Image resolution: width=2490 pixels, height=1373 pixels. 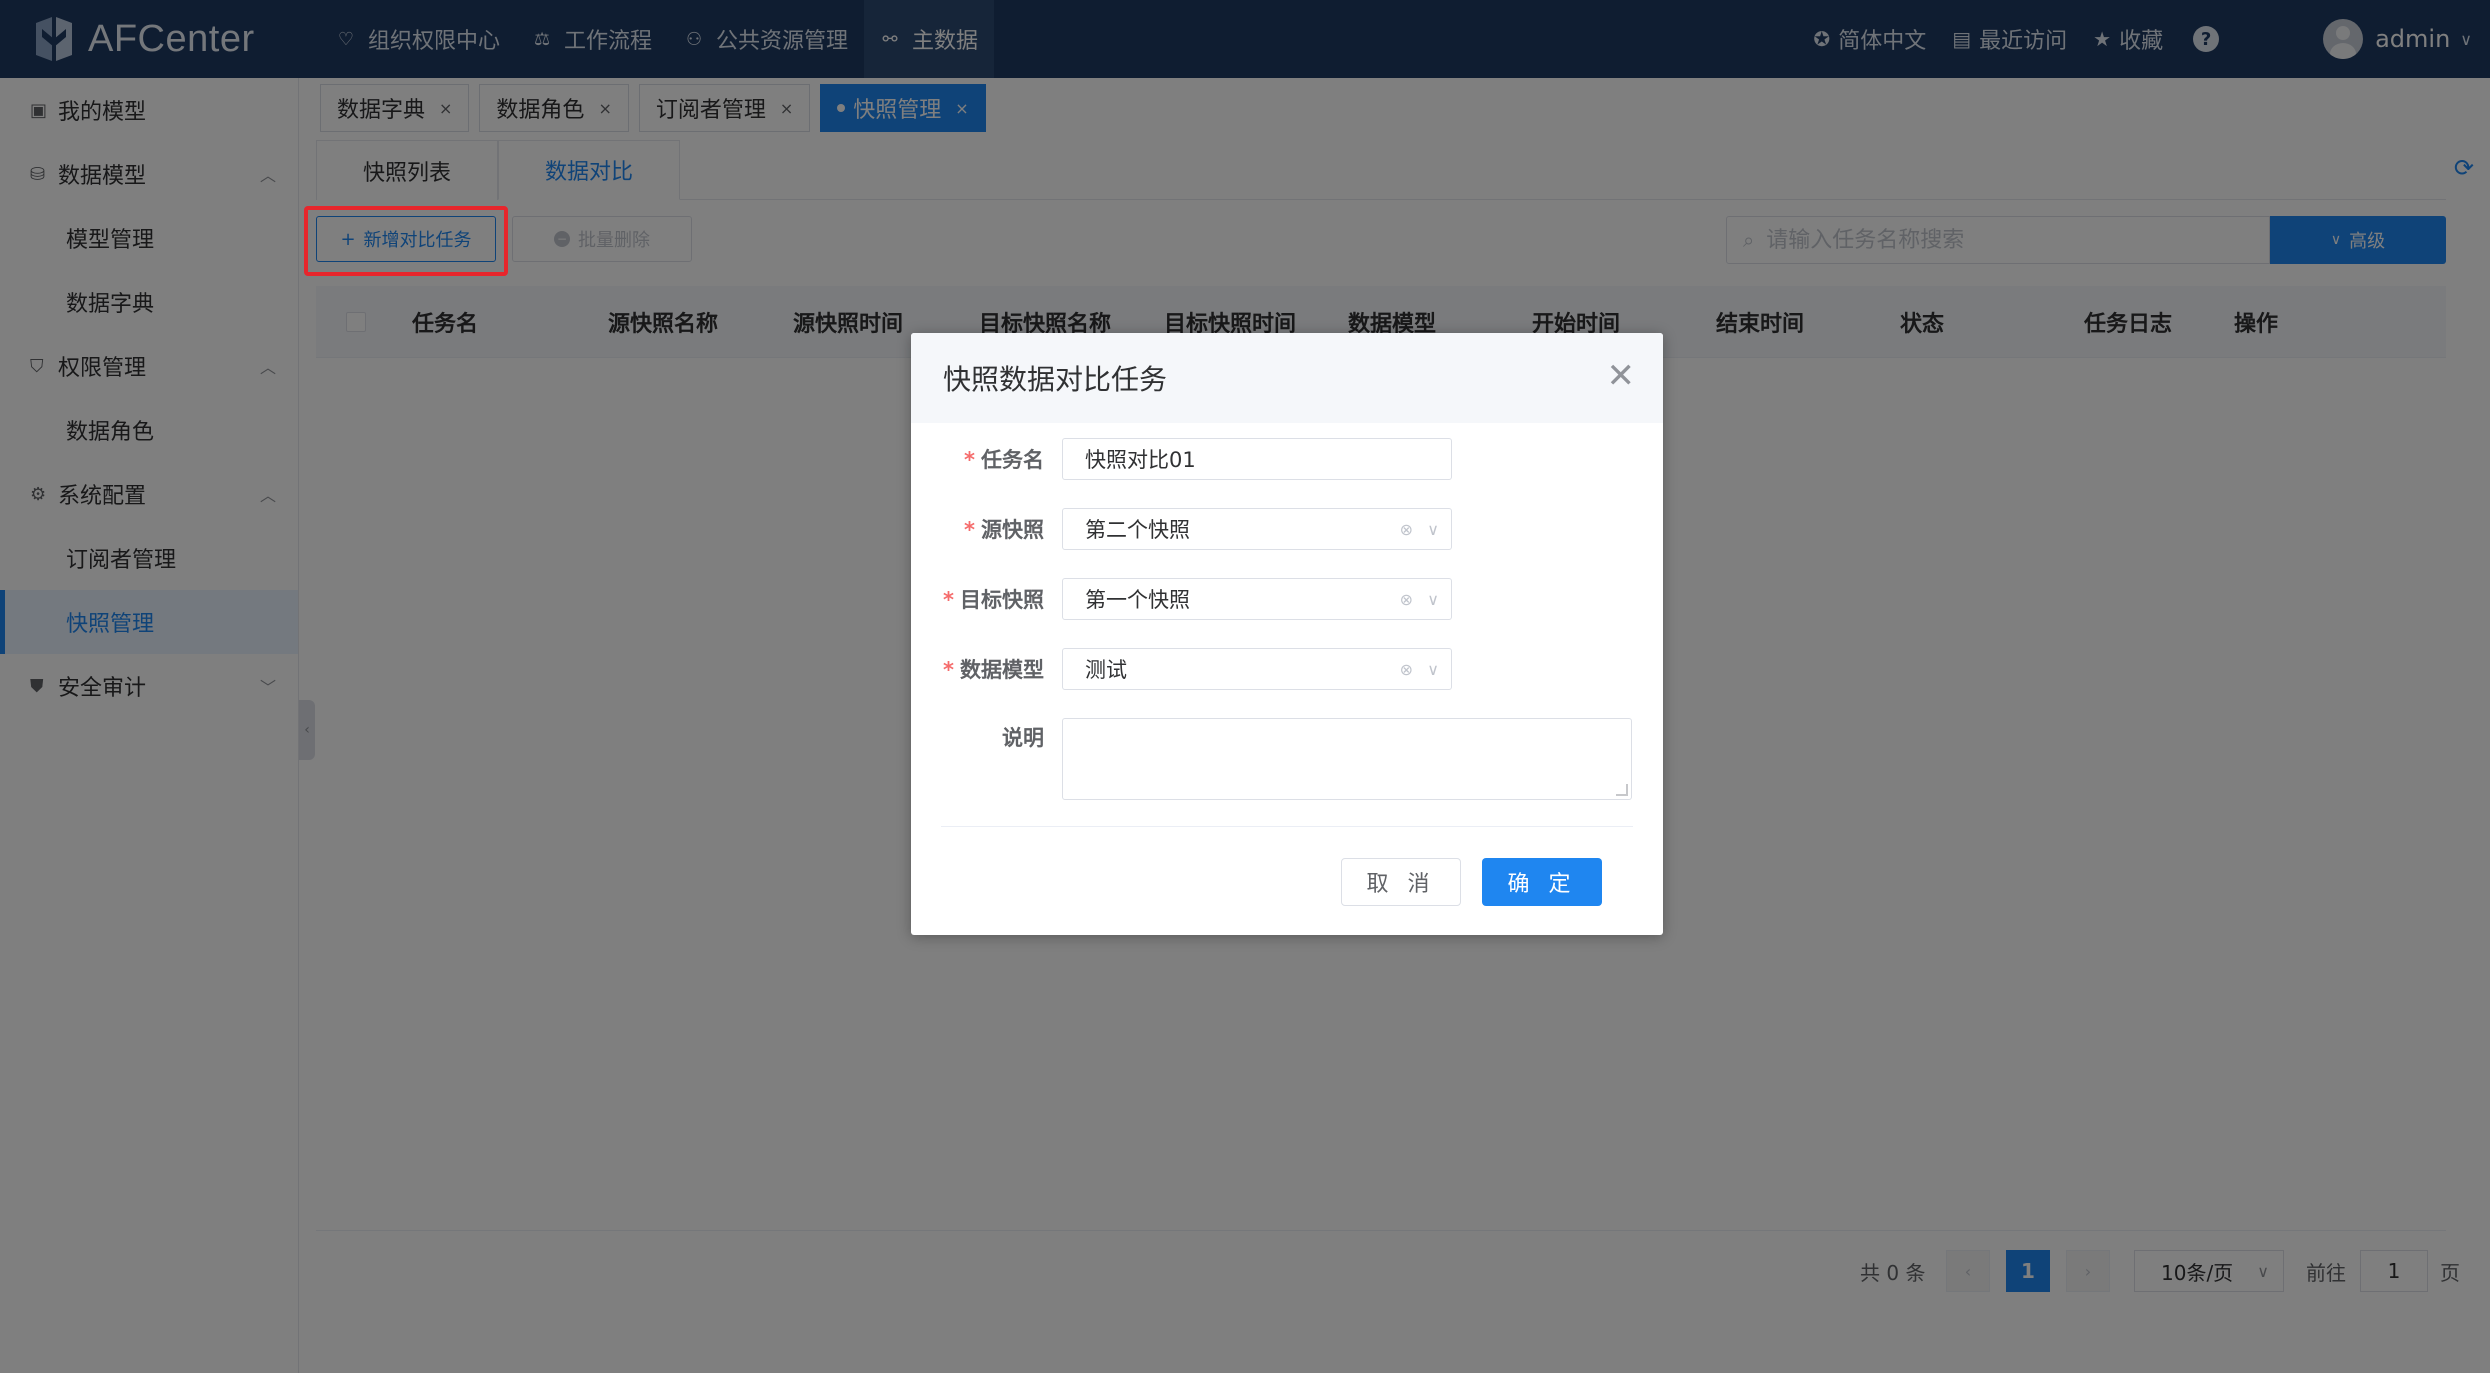 What do you see at coordinates (1257, 669) in the screenshot?
I see `data-model-select: 测试 ⊗ ∨` at bounding box center [1257, 669].